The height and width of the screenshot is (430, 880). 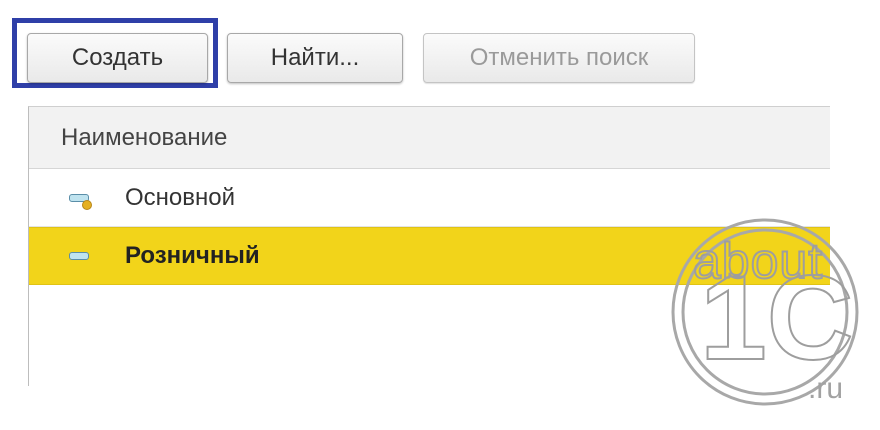 What do you see at coordinates (117, 58) in the screenshot?
I see `create-button: Создать` at bounding box center [117, 58].